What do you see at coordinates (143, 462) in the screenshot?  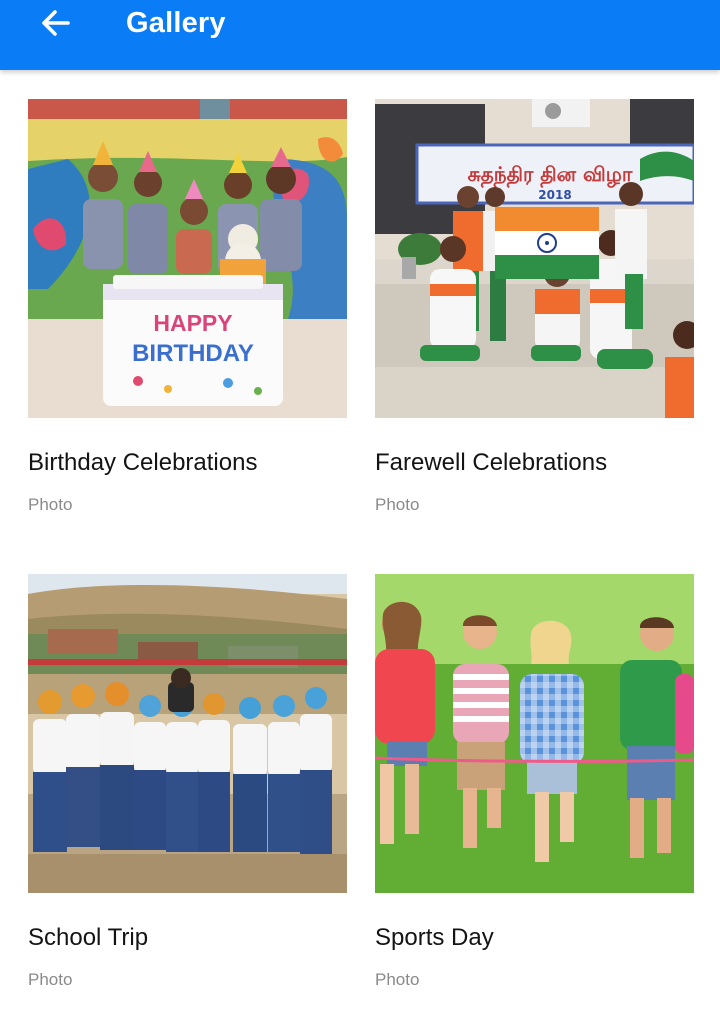 I see `card-title: Birthday Celebrations` at bounding box center [143, 462].